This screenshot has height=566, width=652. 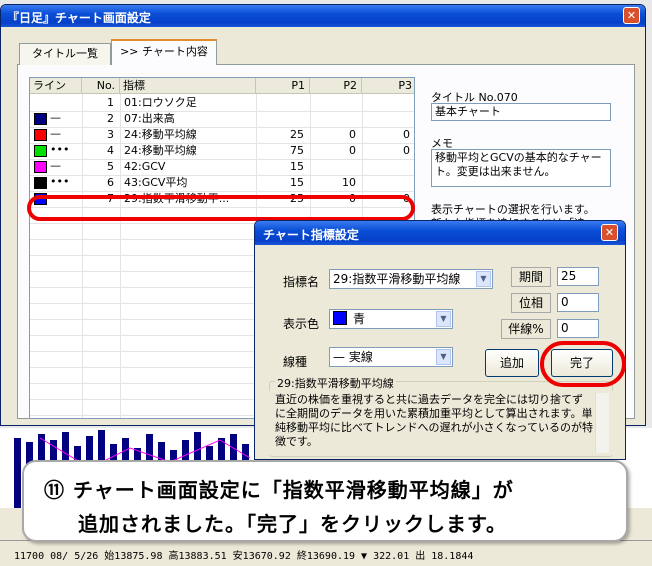 What do you see at coordinates (292, 524) in the screenshot?
I see `callout-line-2: 追加されました。「完了」をクリックします。` at bounding box center [292, 524].